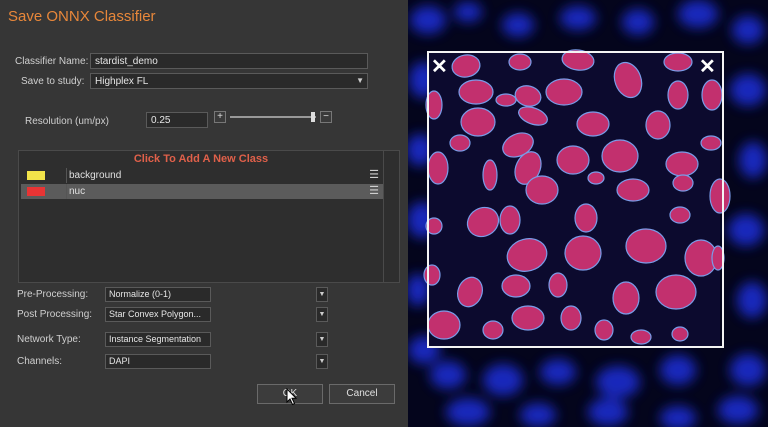 This screenshot has height=427, width=768. What do you see at coordinates (52, 61) in the screenshot?
I see `classifier-name-label: Classifier Name:` at bounding box center [52, 61].